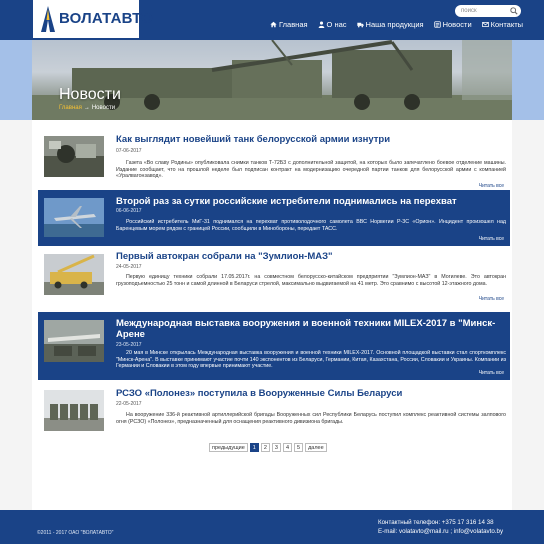  What do you see at coordinates (485, 24) in the screenshot?
I see `mail-icon` at bounding box center [485, 24].